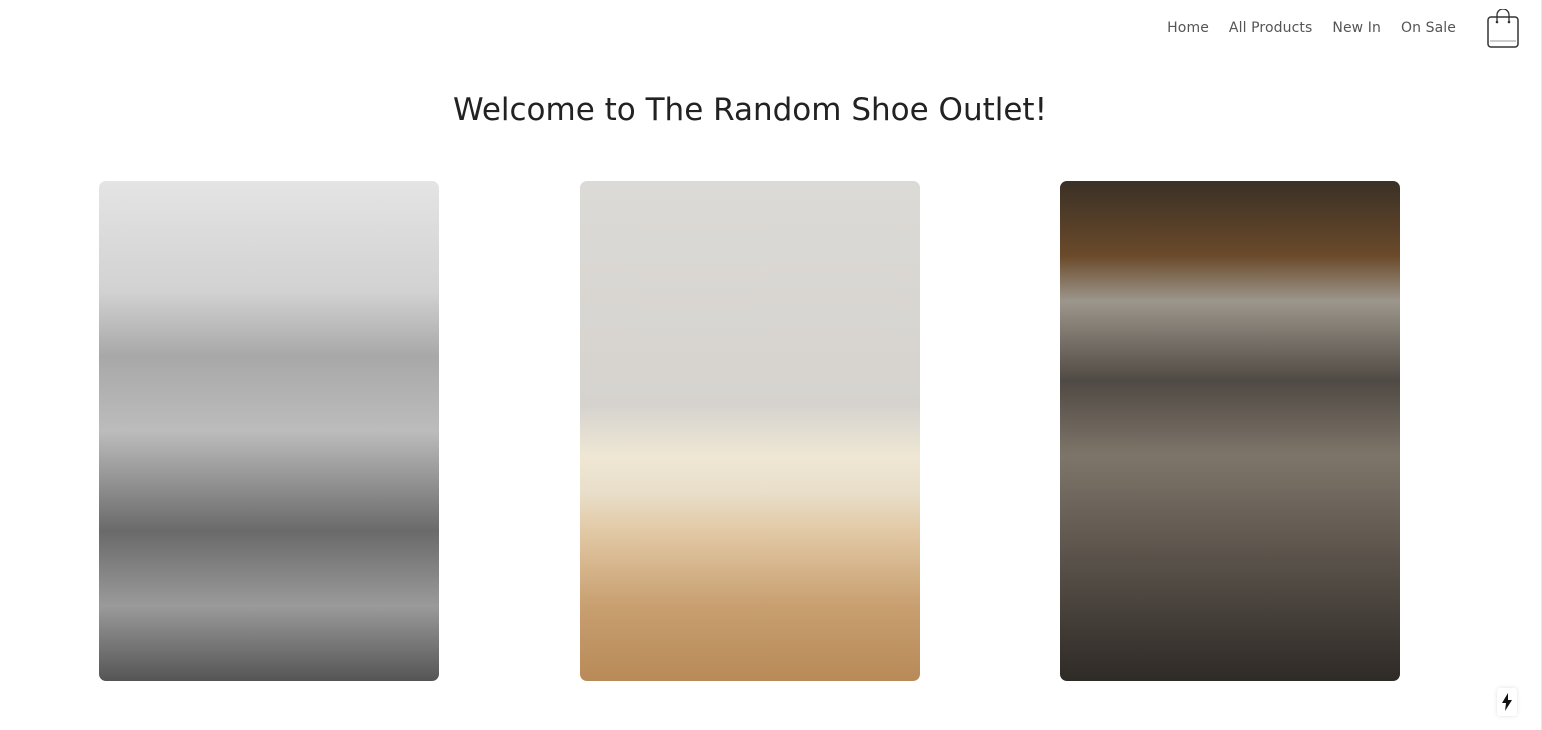 This screenshot has width=1542, height=730. I want to click on nav-on-sale: On Sale, so click(1428, 28).